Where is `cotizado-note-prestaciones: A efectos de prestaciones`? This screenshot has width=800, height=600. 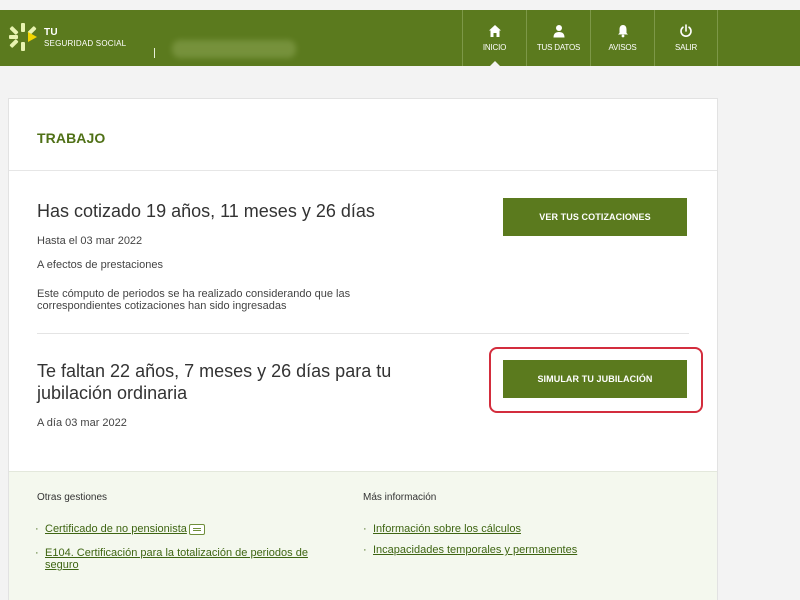
cotizado-note-prestaciones: A efectos de prestaciones is located at coordinates (100, 265).